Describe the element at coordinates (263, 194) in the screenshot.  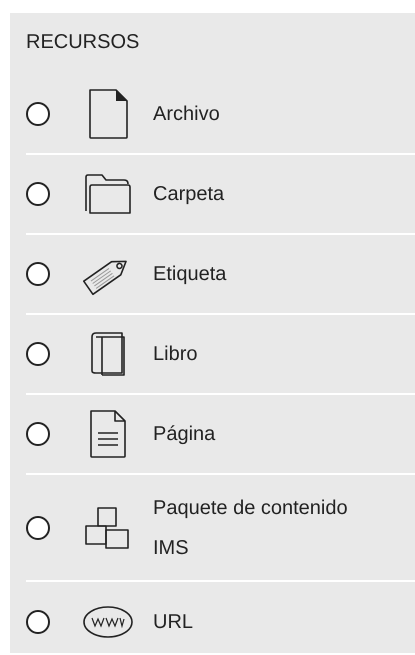
I see `resource-label: Carpeta` at that location.